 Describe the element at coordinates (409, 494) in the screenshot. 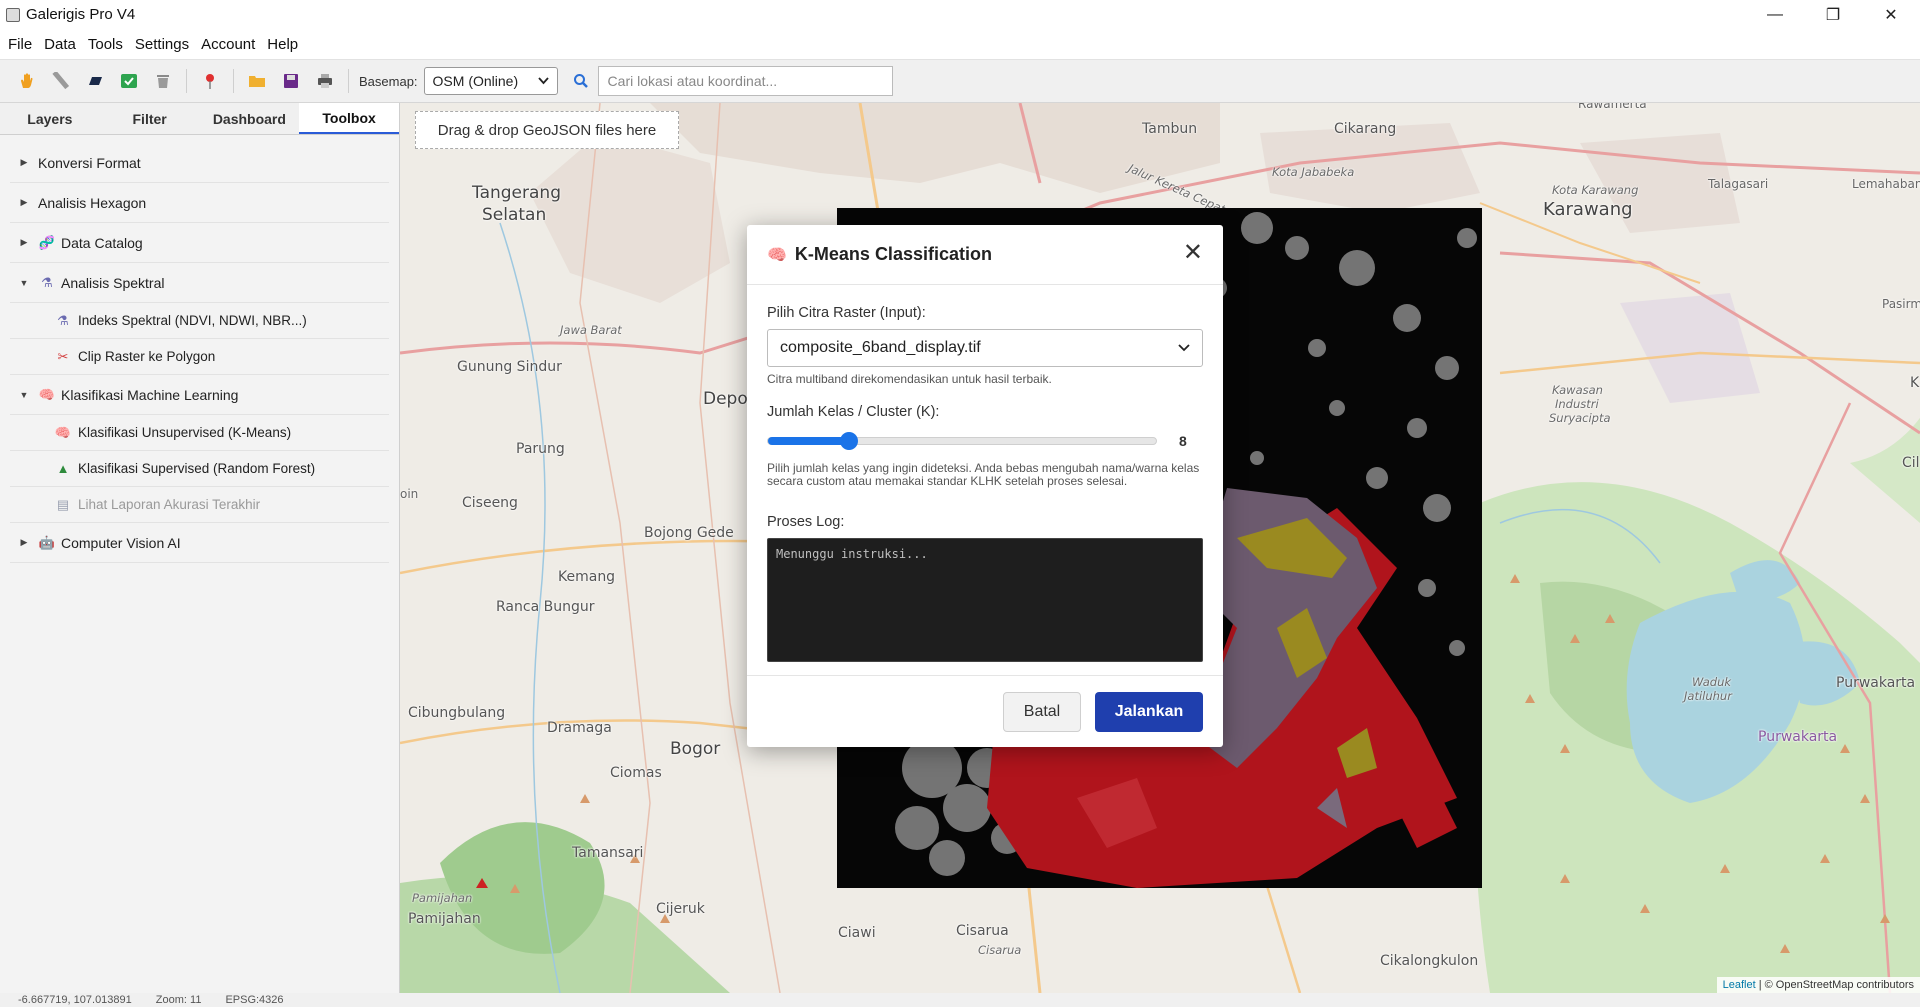

I see `map-label: oin` at that location.